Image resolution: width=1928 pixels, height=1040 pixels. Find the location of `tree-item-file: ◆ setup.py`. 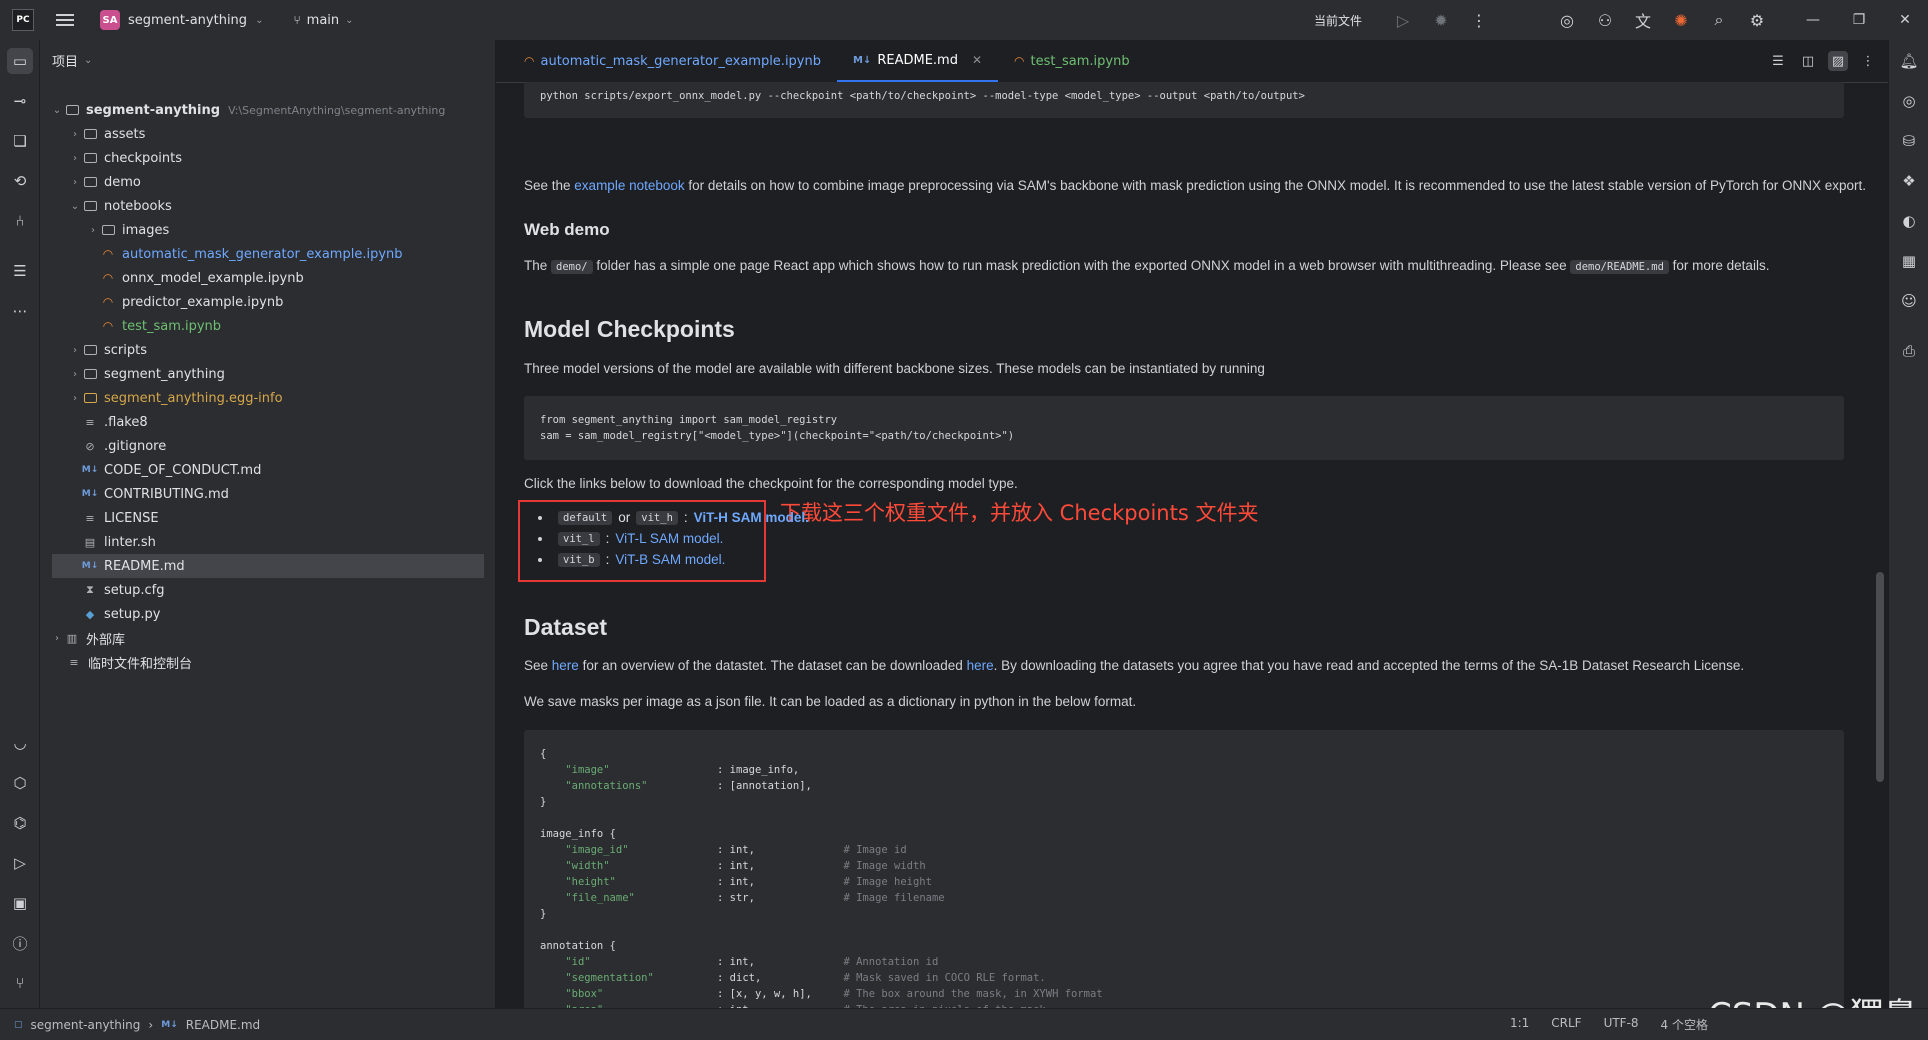

tree-item-file: ◆ setup.py is located at coordinates (302, 614).